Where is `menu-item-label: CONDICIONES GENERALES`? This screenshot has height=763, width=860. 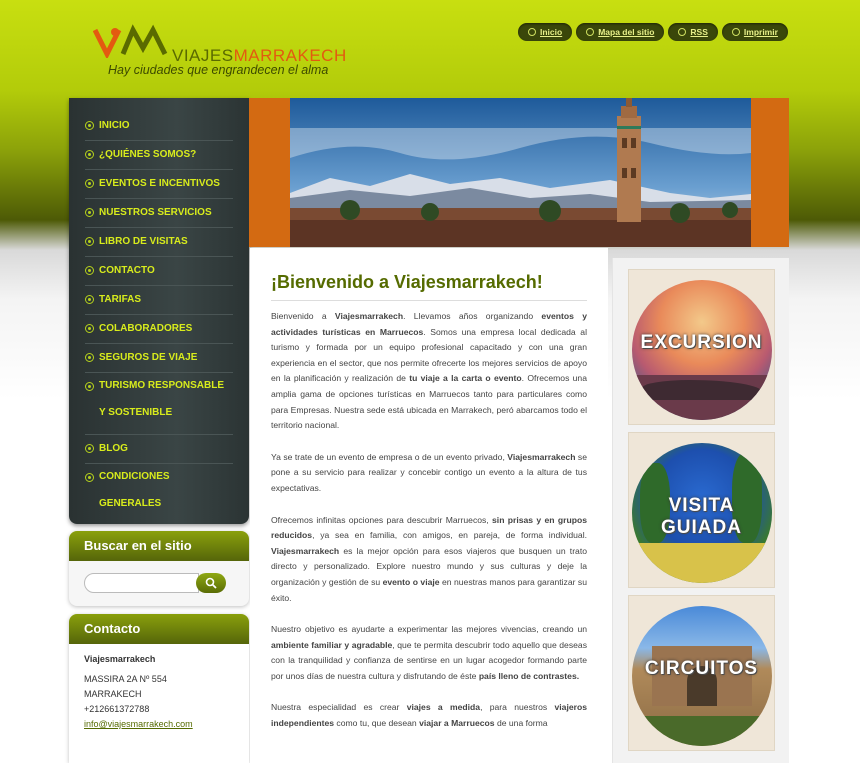 menu-item-label: CONDICIONES GENERALES is located at coordinates (134, 490).